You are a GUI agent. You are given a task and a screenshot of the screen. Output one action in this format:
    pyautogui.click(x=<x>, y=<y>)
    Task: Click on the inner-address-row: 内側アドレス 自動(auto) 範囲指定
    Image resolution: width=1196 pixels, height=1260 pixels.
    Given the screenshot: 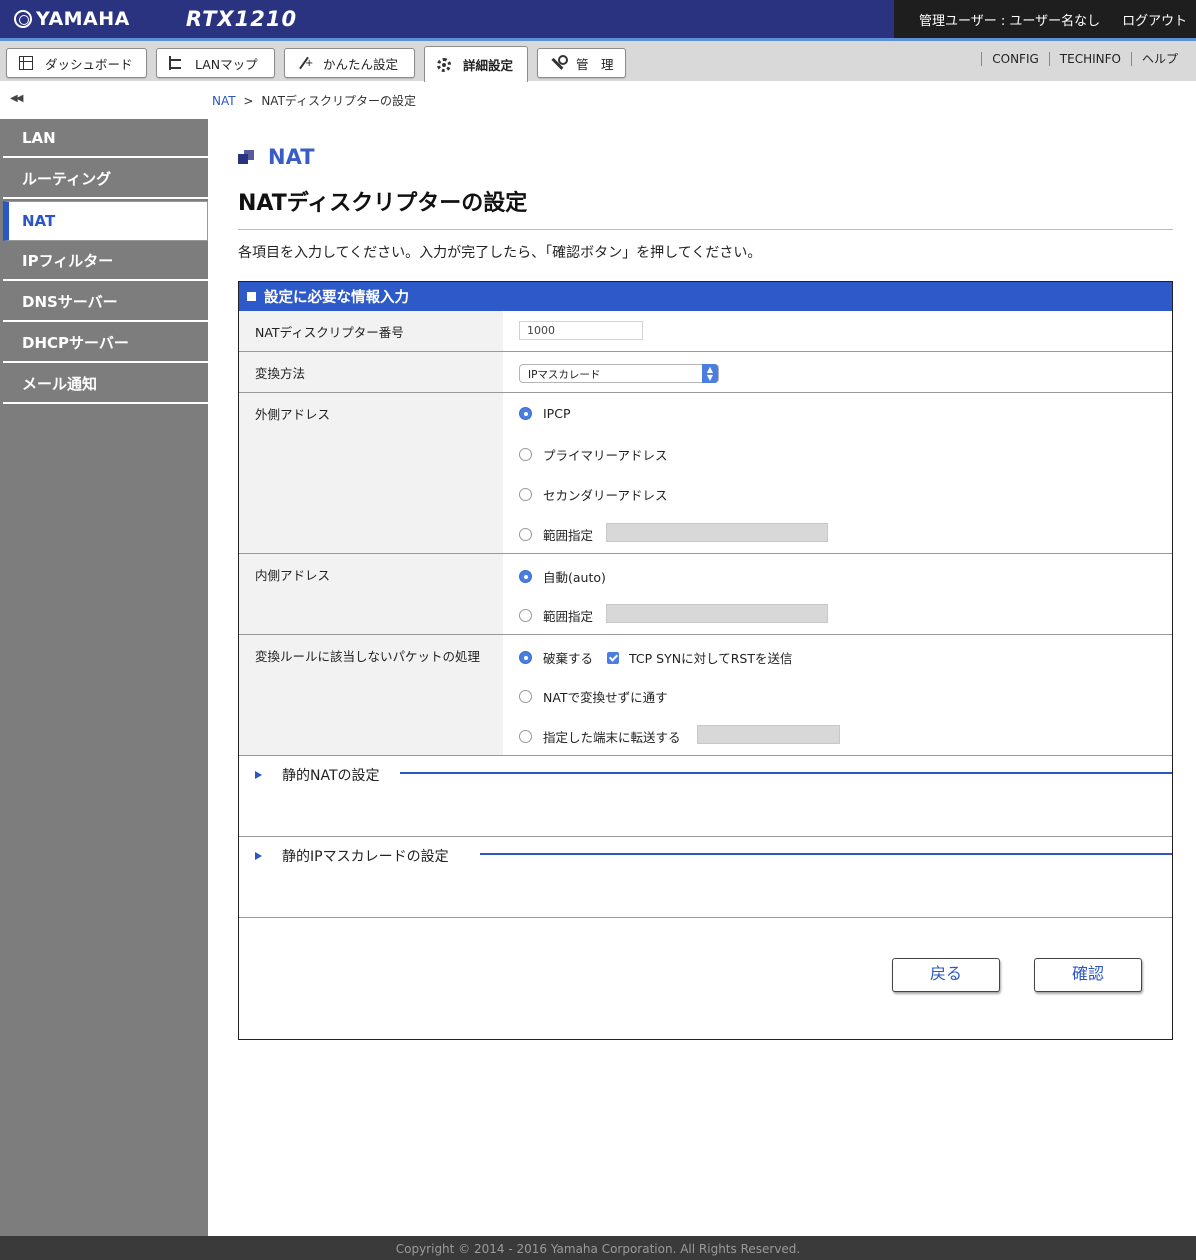 What is the action you would take?
    pyautogui.click(x=705, y=594)
    